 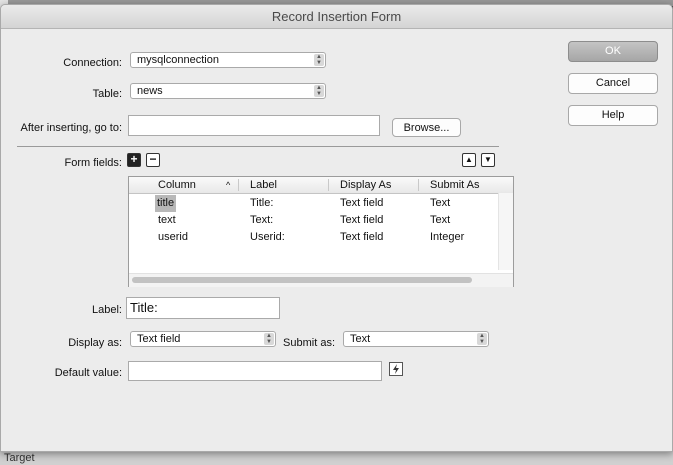 What do you see at coordinates (613, 115) in the screenshot?
I see `help-button: Help` at bounding box center [613, 115].